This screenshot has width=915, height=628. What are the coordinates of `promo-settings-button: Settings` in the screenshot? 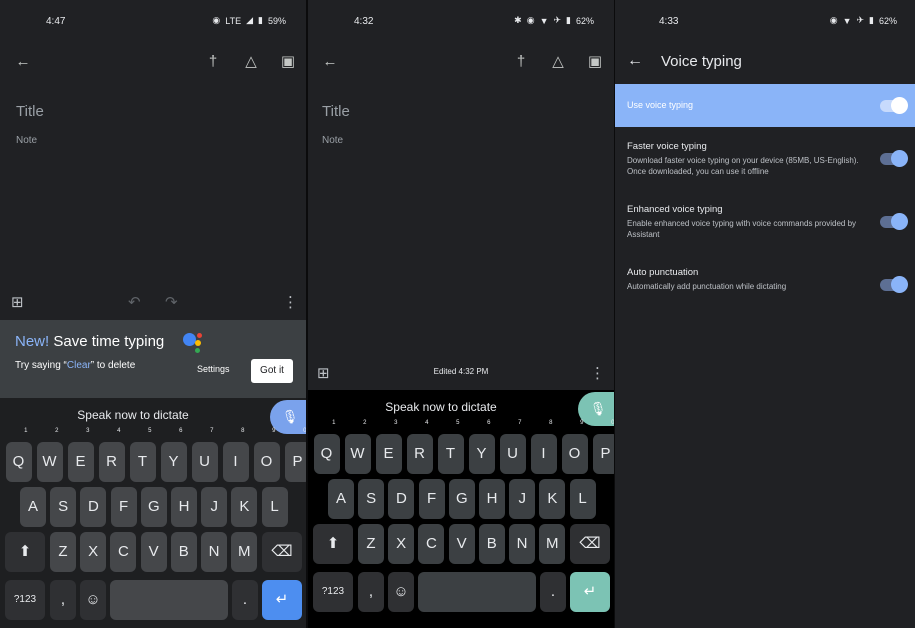 It's located at (213, 369).